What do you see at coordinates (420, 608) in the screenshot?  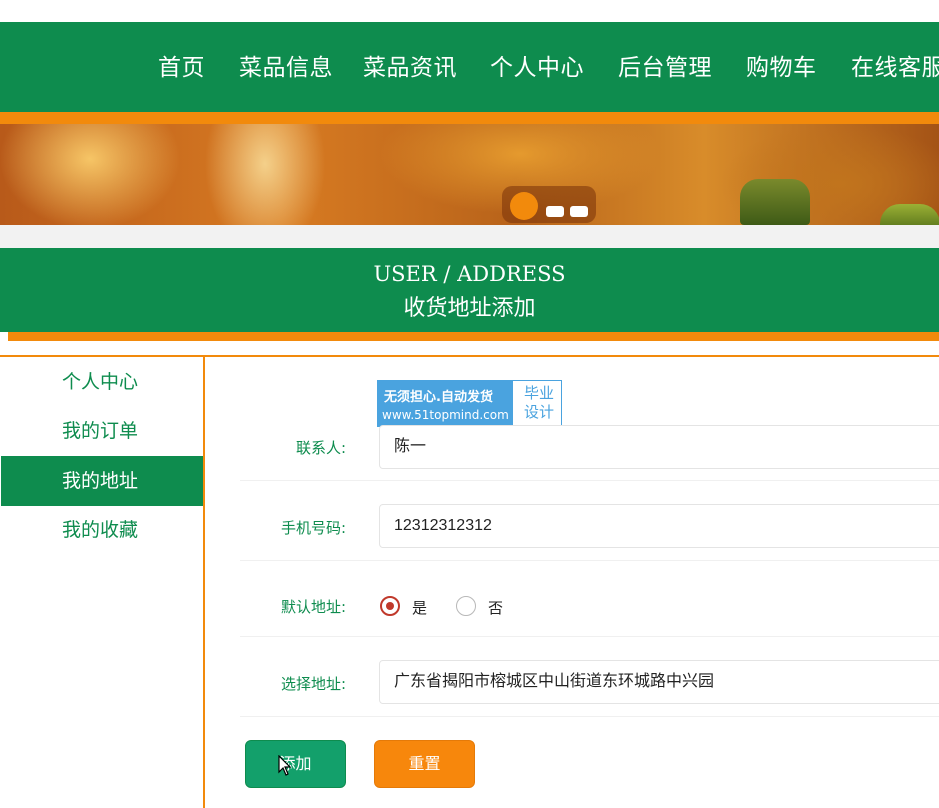 I see `default-yes-label: 是` at bounding box center [420, 608].